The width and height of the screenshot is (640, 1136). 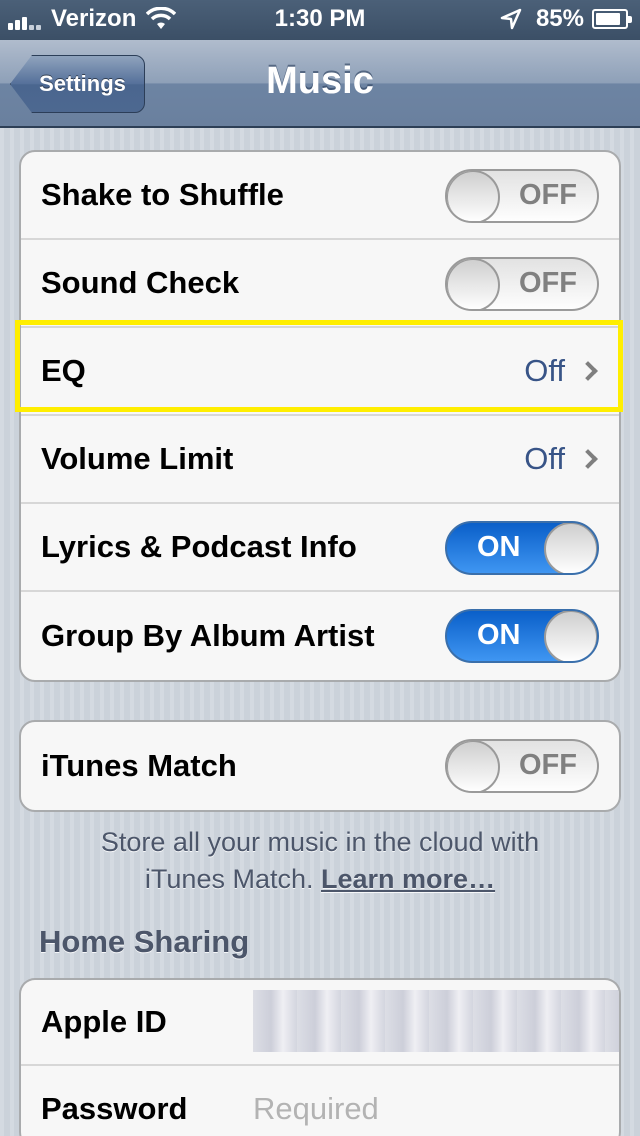 I want to click on row-itunes-match: iTunes Match OFF, so click(x=320, y=766).